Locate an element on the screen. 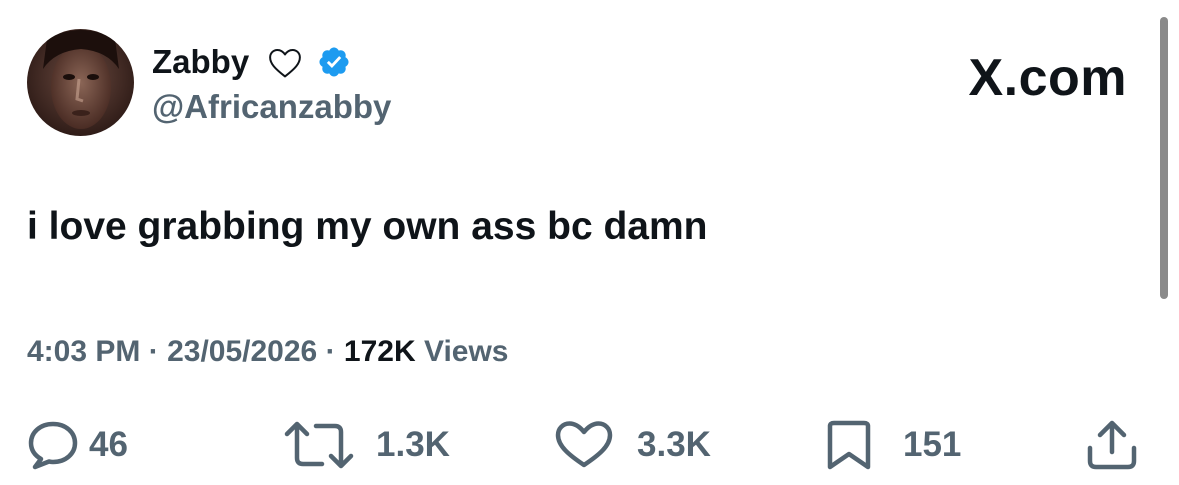  like-button: 3.3K is located at coordinates (633, 445).